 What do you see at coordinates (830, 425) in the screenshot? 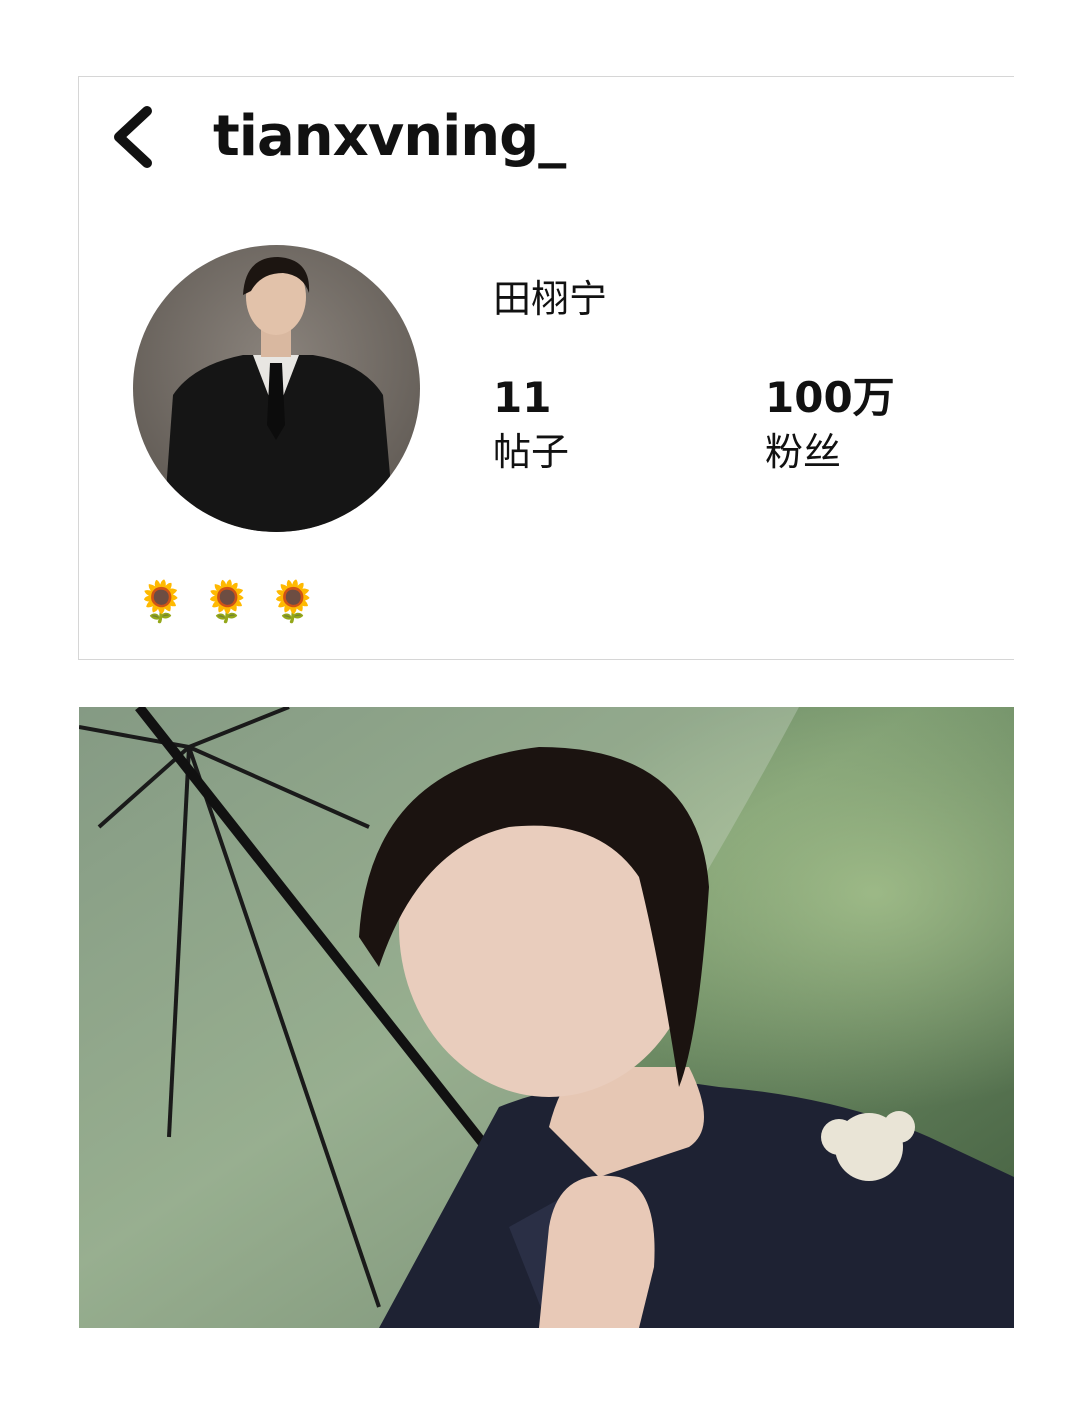
I see `followers-stat: 100万 粉丝` at bounding box center [830, 425].